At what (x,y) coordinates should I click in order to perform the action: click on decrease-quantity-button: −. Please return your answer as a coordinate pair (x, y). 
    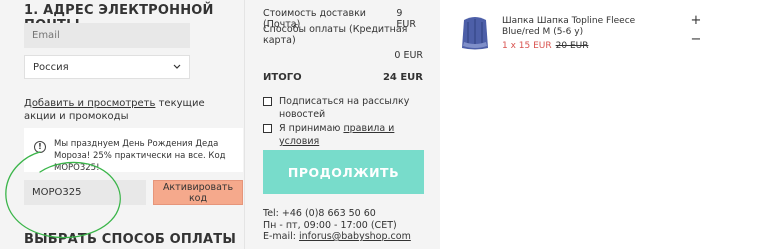
    Looking at the image, I should click on (696, 39).